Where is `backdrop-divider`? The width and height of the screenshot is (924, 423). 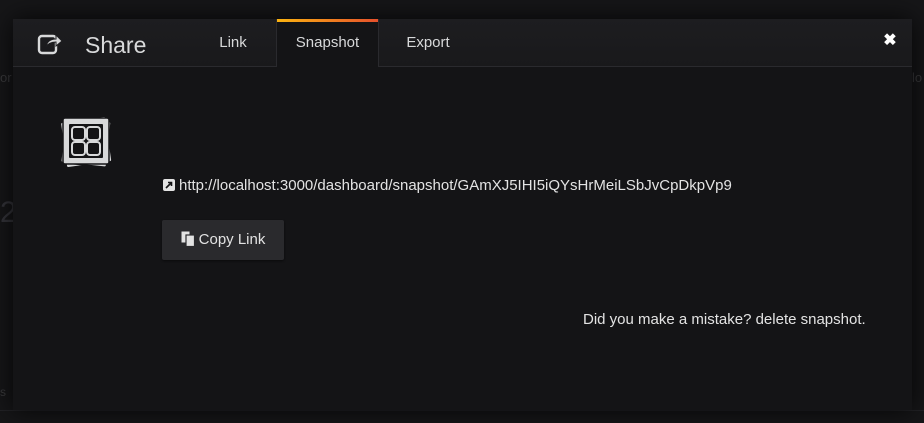
backdrop-divider is located at coordinates (462, 410).